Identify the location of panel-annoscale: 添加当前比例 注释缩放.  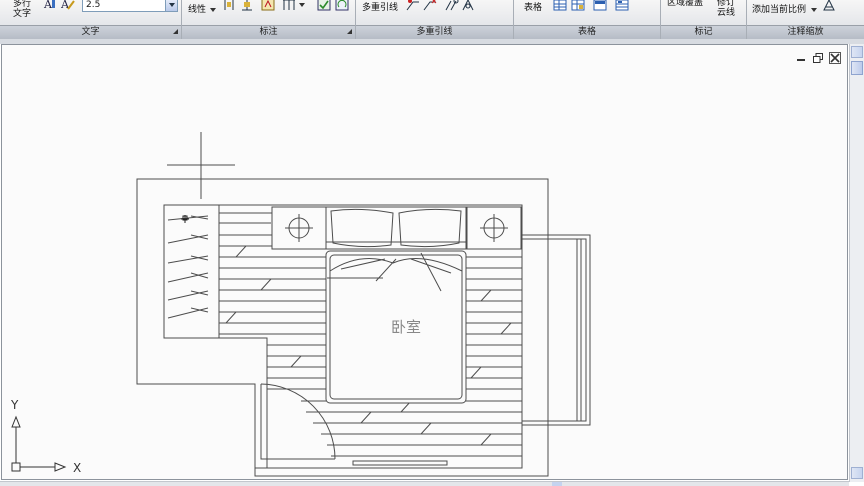
(805, 19).